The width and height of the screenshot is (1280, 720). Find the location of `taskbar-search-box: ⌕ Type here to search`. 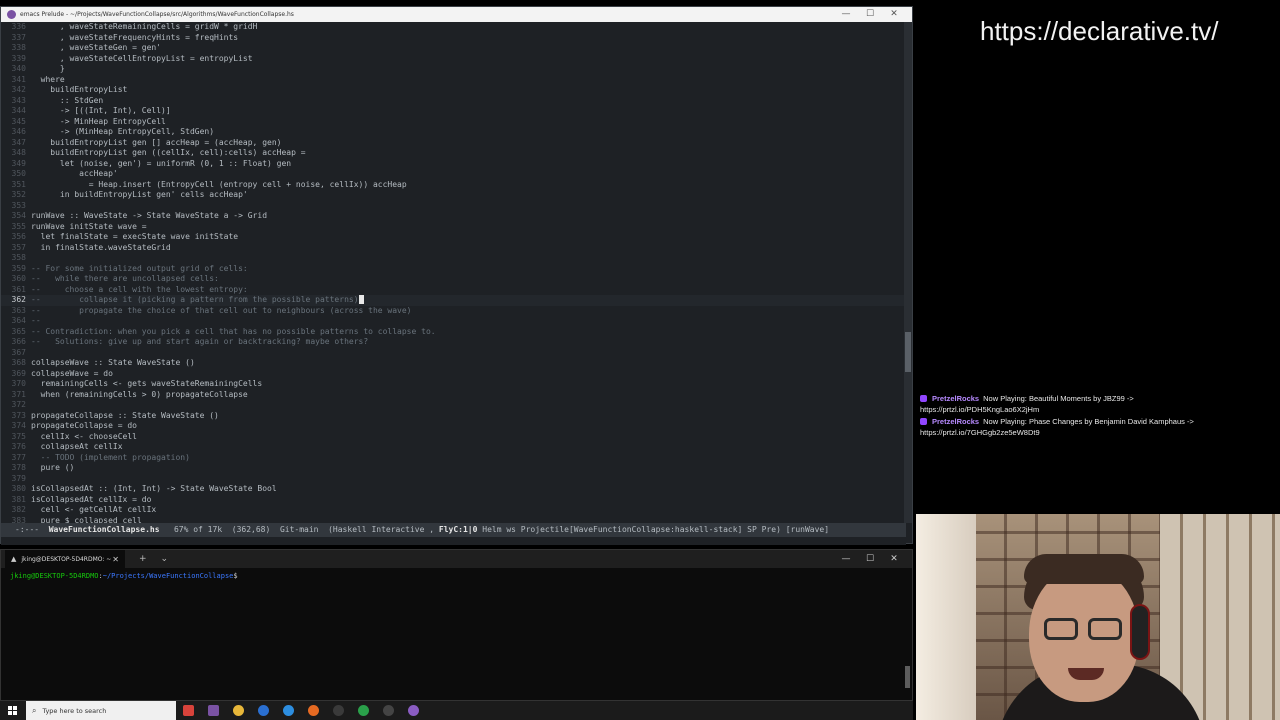

taskbar-search-box: ⌕ Type here to search is located at coordinates (101, 710).